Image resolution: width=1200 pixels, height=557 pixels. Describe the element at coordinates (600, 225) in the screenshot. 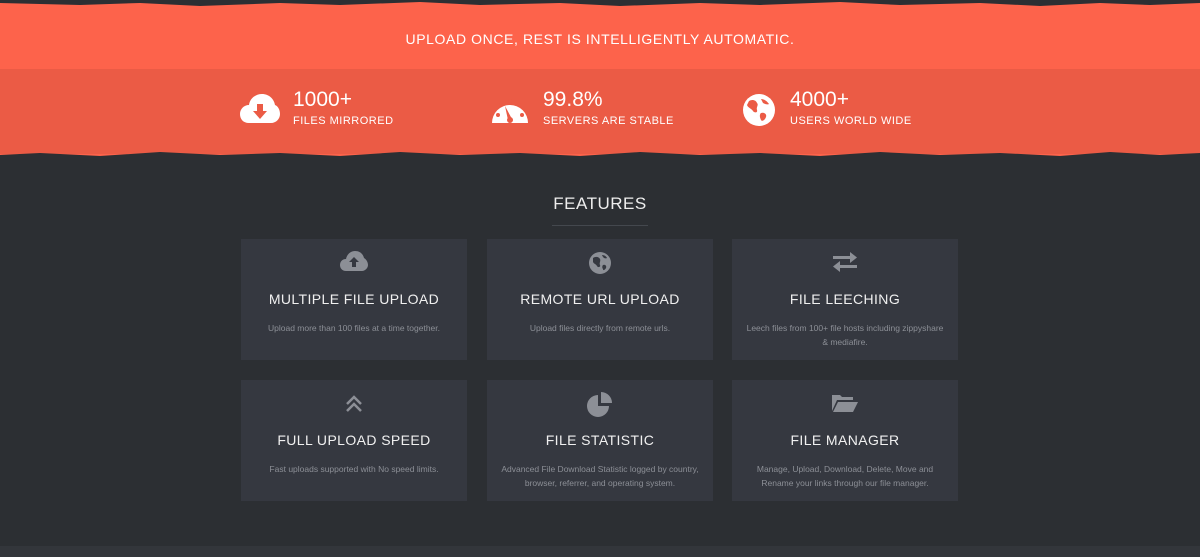

I see `heading-divider` at that location.